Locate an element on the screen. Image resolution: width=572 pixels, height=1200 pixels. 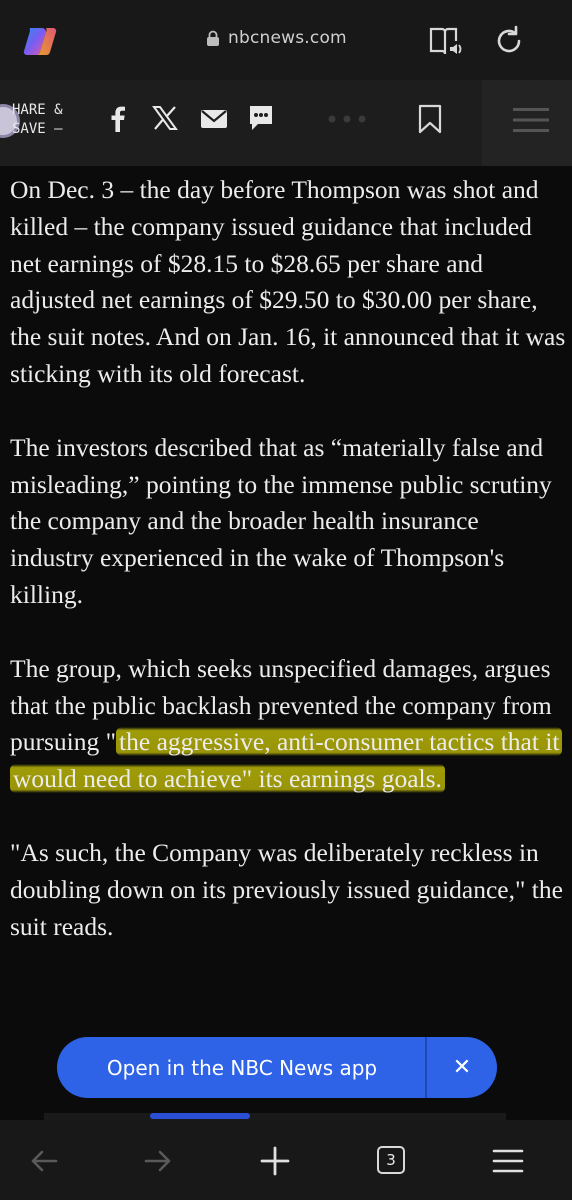
open-in-app-banner: Open in the NBC News app ✕ is located at coordinates (277, 1067).